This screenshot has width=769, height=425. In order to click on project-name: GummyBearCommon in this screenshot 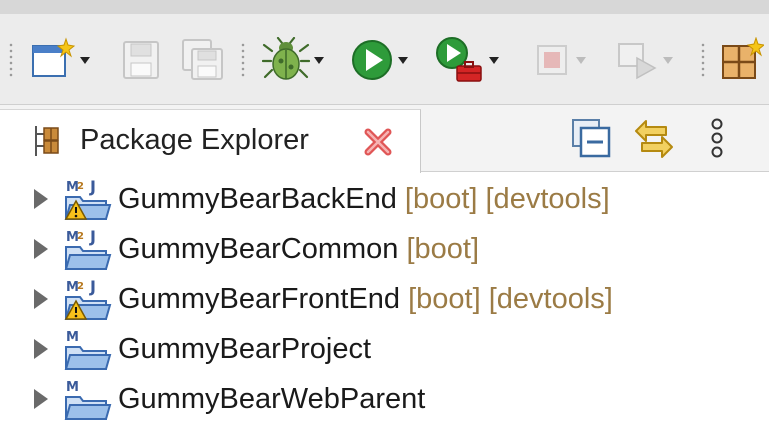, I will do `click(258, 249)`.